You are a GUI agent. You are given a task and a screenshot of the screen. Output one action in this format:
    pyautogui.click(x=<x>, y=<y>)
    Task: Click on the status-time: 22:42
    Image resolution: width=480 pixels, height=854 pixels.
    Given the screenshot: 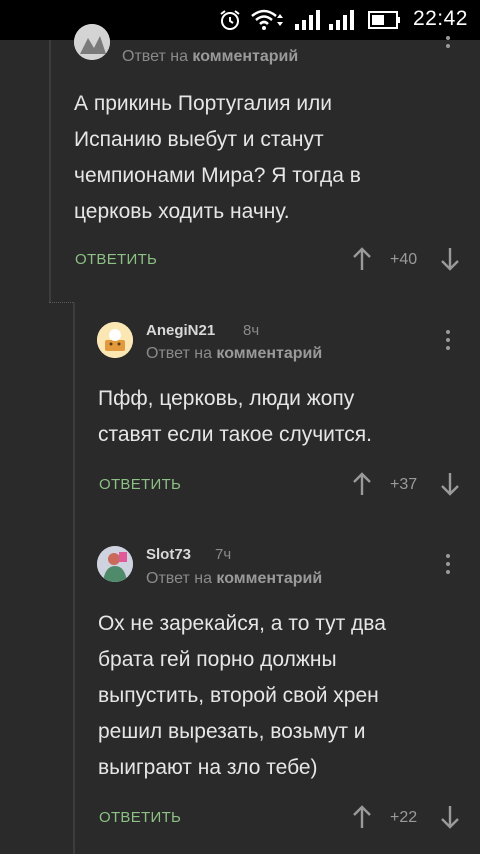 What is the action you would take?
    pyautogui.click(x=440, y=18)
    